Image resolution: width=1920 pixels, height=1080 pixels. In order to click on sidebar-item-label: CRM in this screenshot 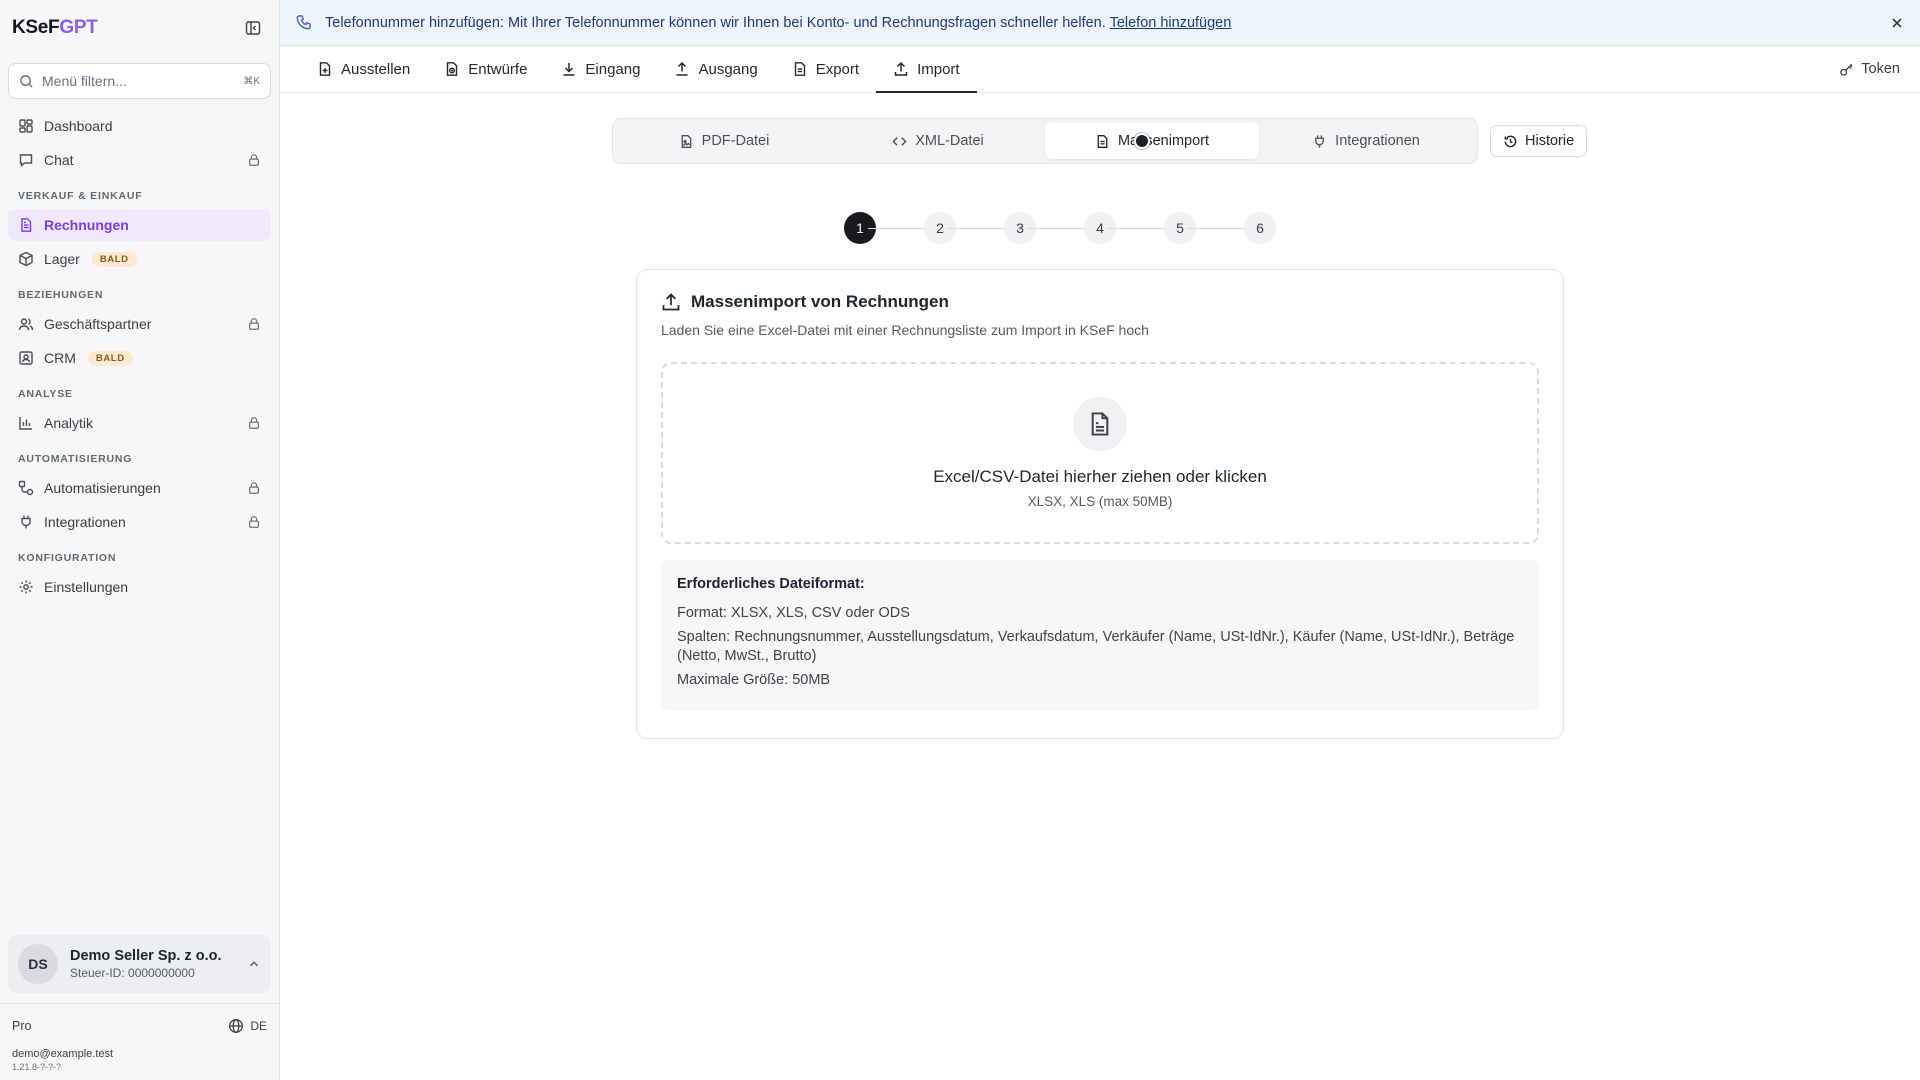, I will do `click(60, 358)`.